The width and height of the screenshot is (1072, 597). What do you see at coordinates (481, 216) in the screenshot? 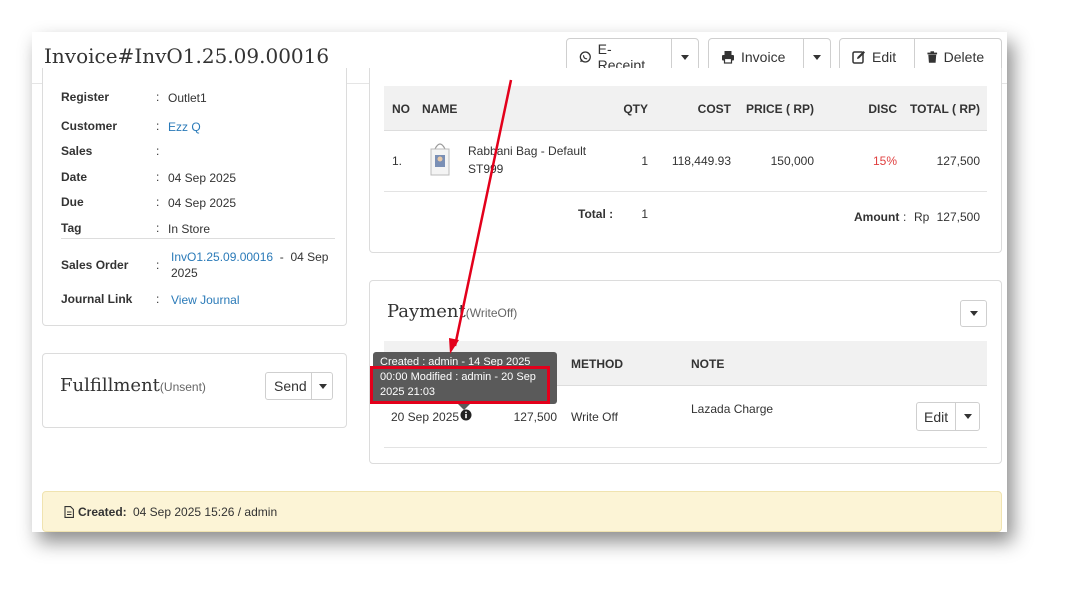
I see `annotation-arrow` at bounding box center [481, 216].